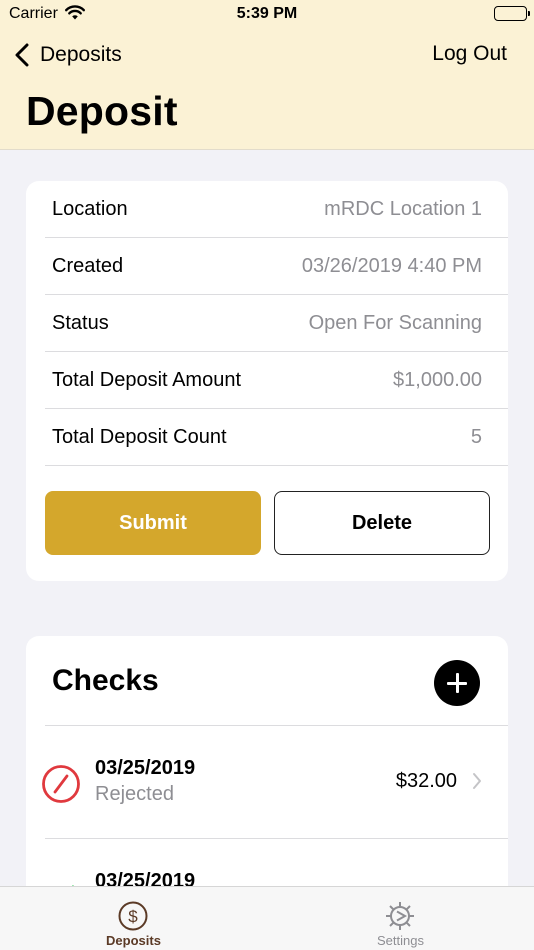 This screenshot has height=950, width=534. I want to click on submit-button: Submit, so click(153, 523).